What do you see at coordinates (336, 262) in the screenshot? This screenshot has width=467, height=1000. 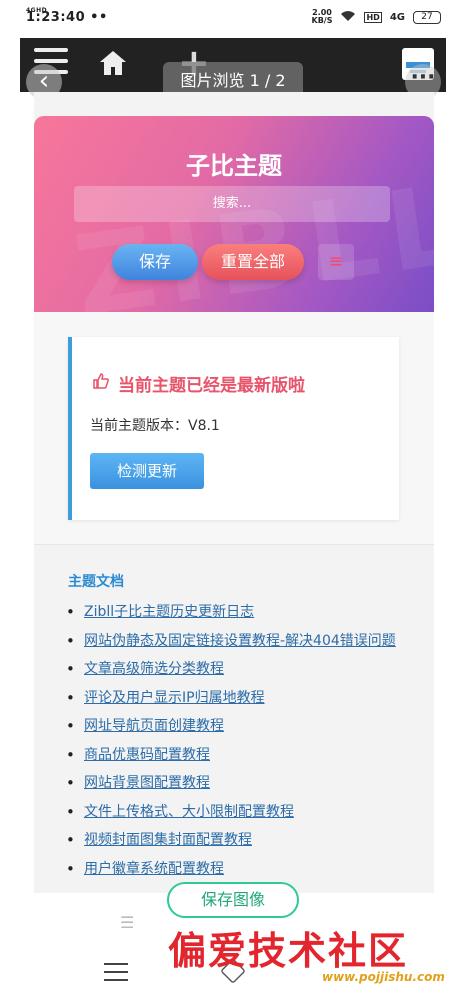 I see `list-icon: ≡` at bounding box center [336, 262].